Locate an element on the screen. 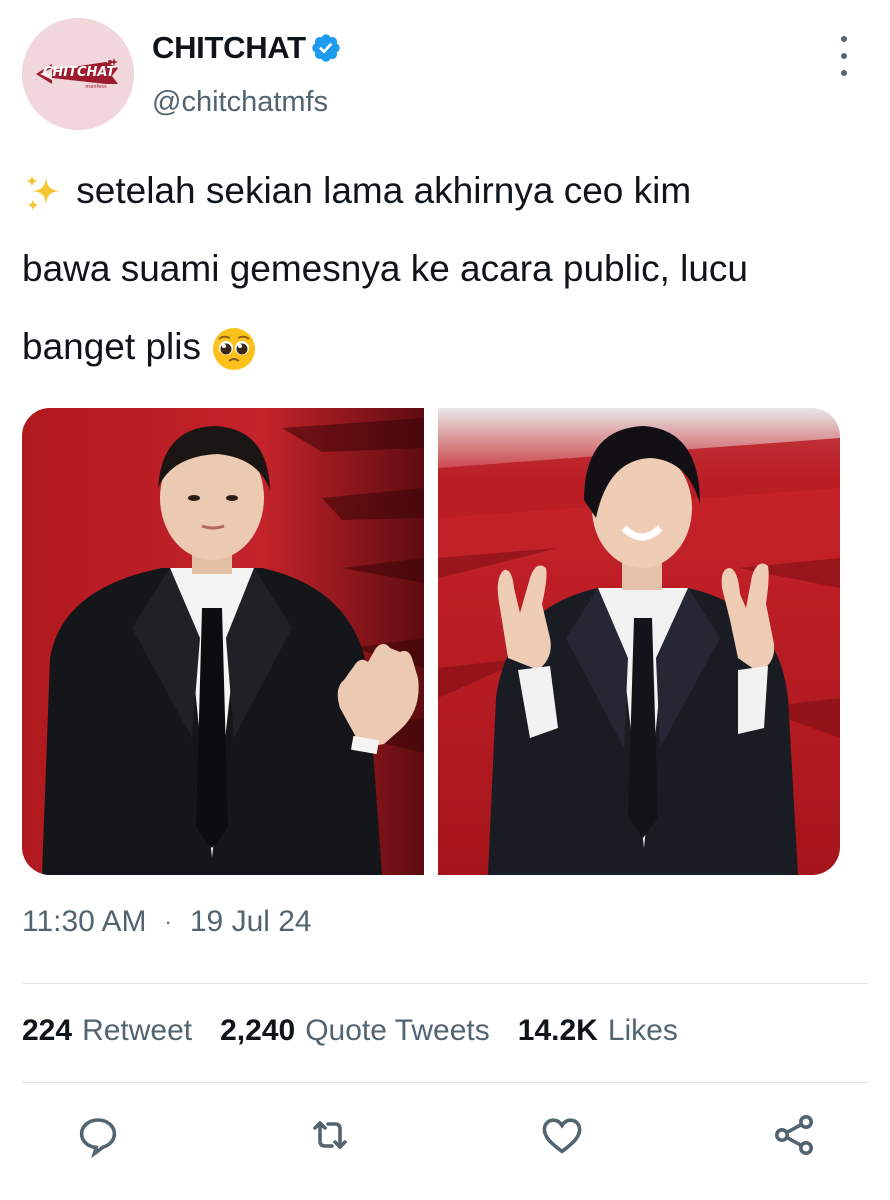 The height and width of the screenshot is (1200, 890). tweet-time: 11:30 AM is located at coordinates (84, 921).